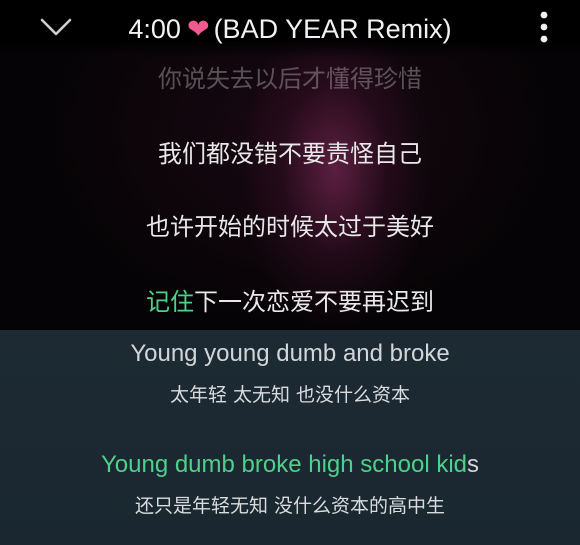 The image size is (580, 545). I want to click on more-vertical-icon, so click(544, 27).